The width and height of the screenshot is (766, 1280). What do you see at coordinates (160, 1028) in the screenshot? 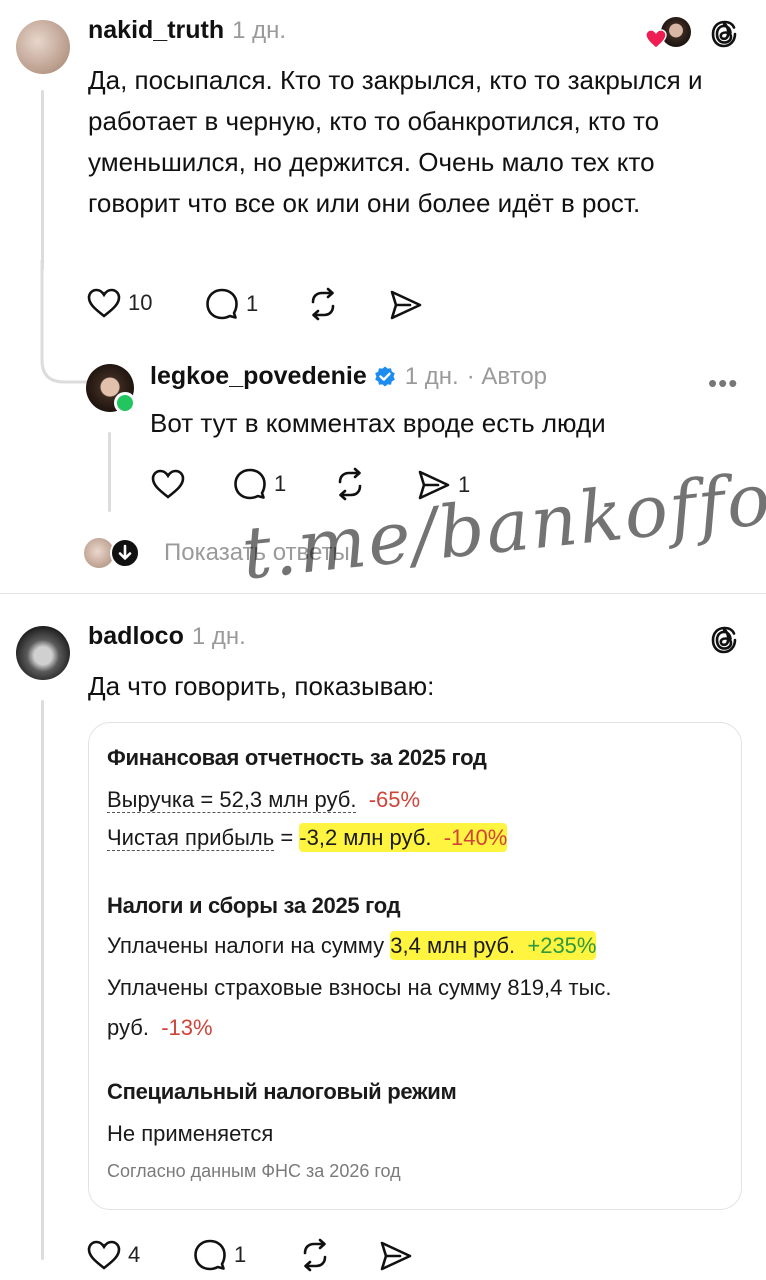
I see `insurance-row-cont: руб. -13%` at bounding box center [160, 1028].